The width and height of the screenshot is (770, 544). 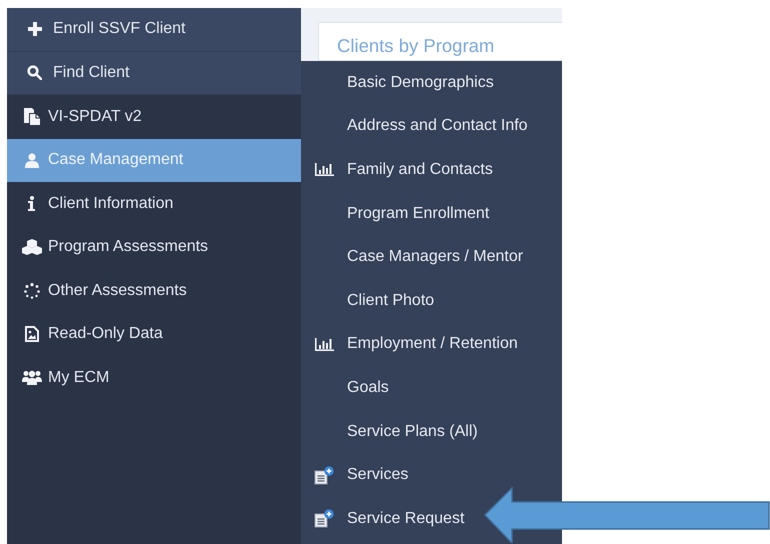 What do you see at coordinates (392, 432) in the screenshot?
I see `menu-item: Service Plans (All)` at bounding box center [392, 432].